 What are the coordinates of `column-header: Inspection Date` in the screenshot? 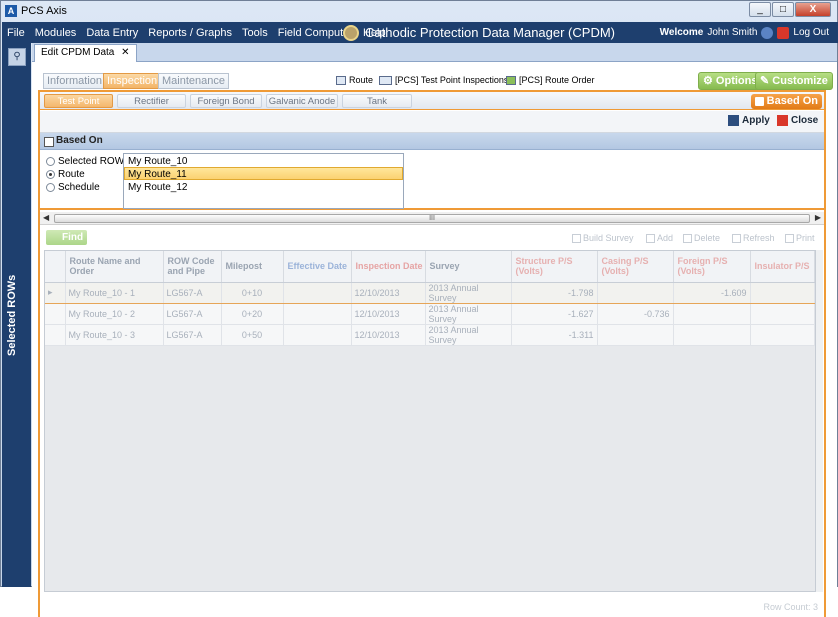 It's located at (388, 267).